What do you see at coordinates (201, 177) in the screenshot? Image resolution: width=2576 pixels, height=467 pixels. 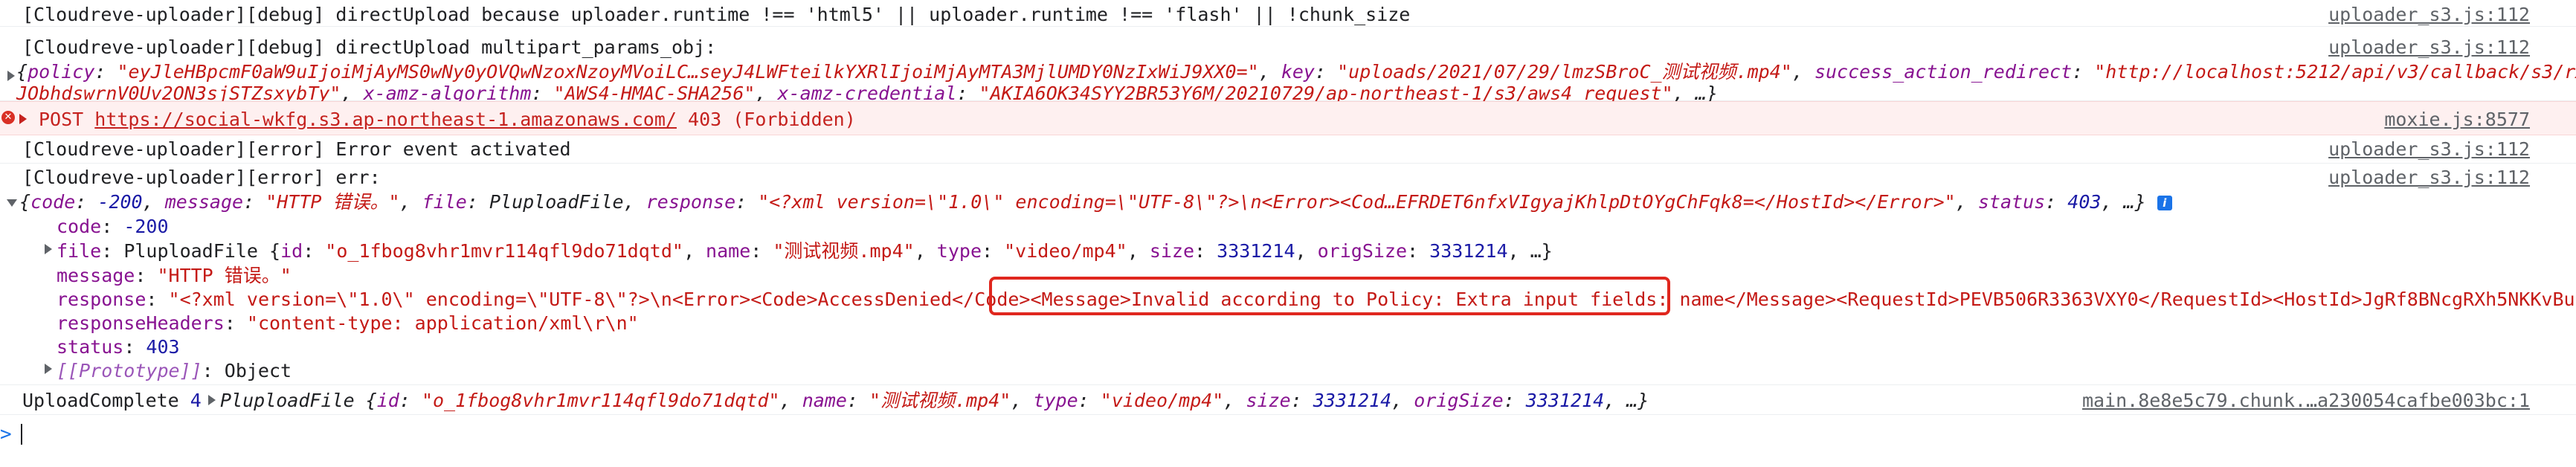 I see `log-message: [Cloudreve-uploader][error] err:` at bounding box center [201, 177].